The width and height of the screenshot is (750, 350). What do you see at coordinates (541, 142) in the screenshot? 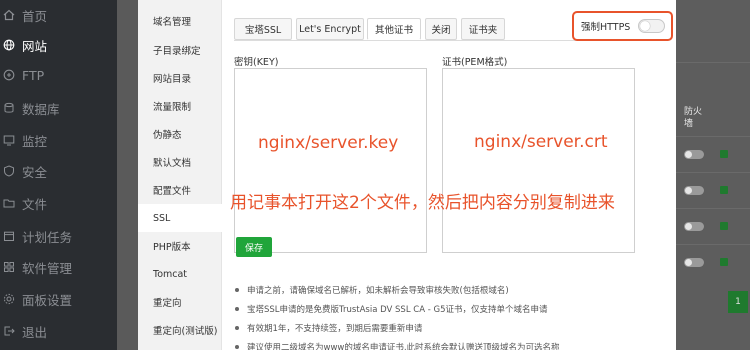
I see `cert-file-annotation: nginx/server.crt` at bounding box center [541, 142].